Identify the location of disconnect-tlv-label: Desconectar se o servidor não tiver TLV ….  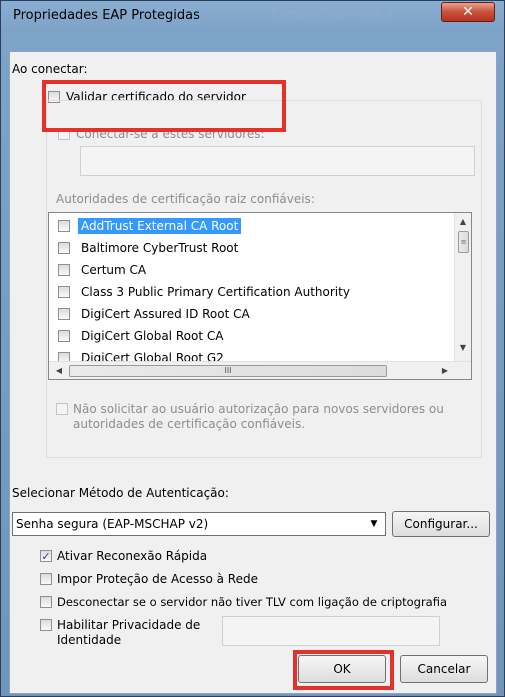
(252, 602).